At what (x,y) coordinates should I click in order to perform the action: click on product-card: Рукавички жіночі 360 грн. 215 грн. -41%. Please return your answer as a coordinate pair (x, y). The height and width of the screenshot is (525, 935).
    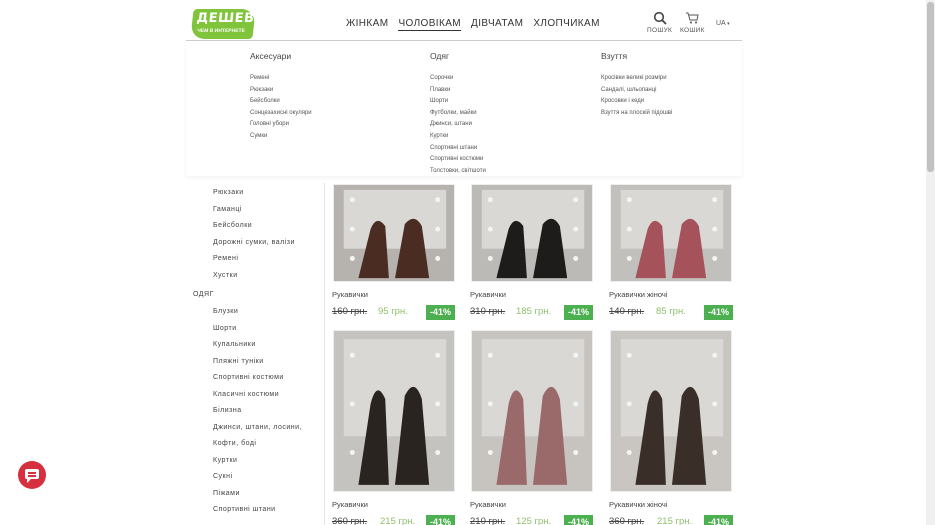
    Looking at the image, I should click on (671, 427).